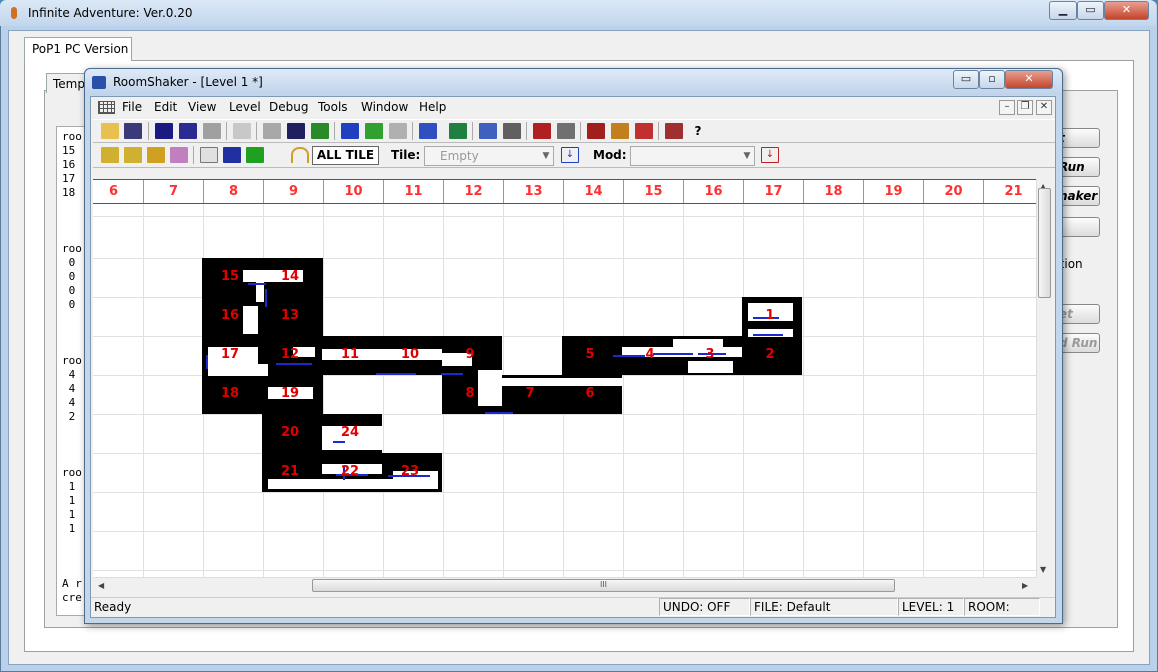 This screenshot has width=1158, height=672. Describe the element at coordinates (768, 335) in the screenshot. I see `guard-marker` at that location.